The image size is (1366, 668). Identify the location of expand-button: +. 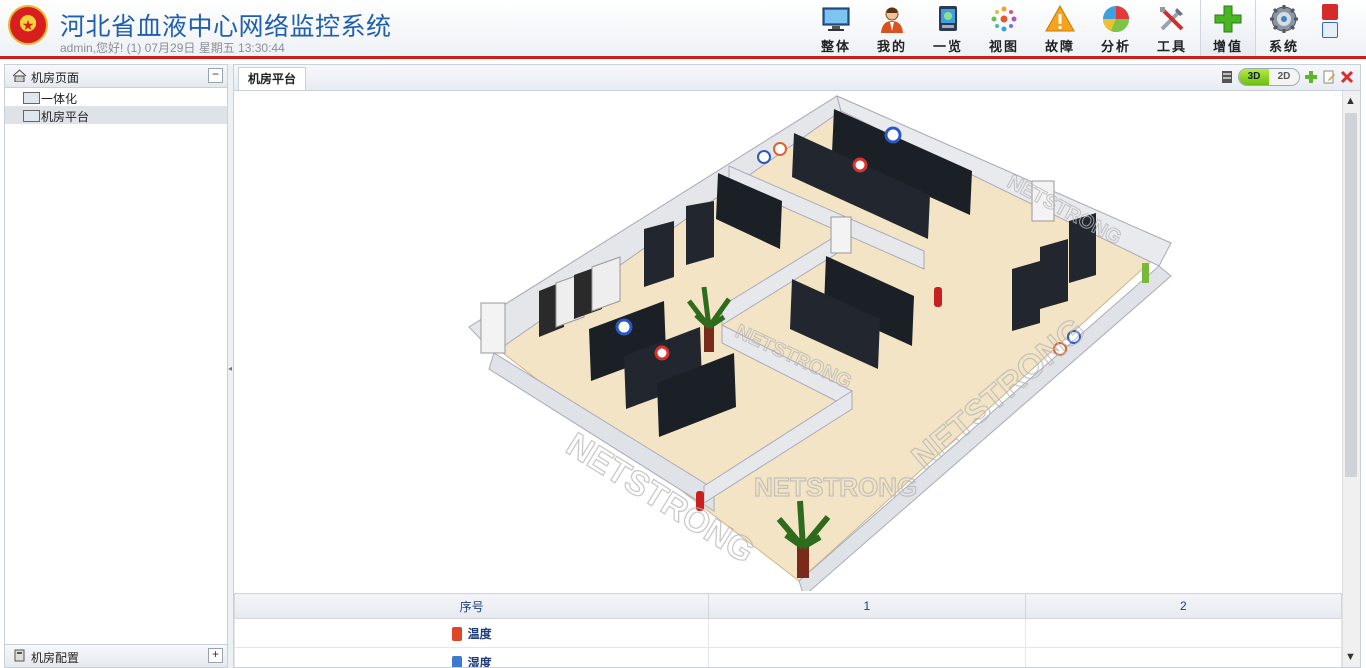
(215, 655).